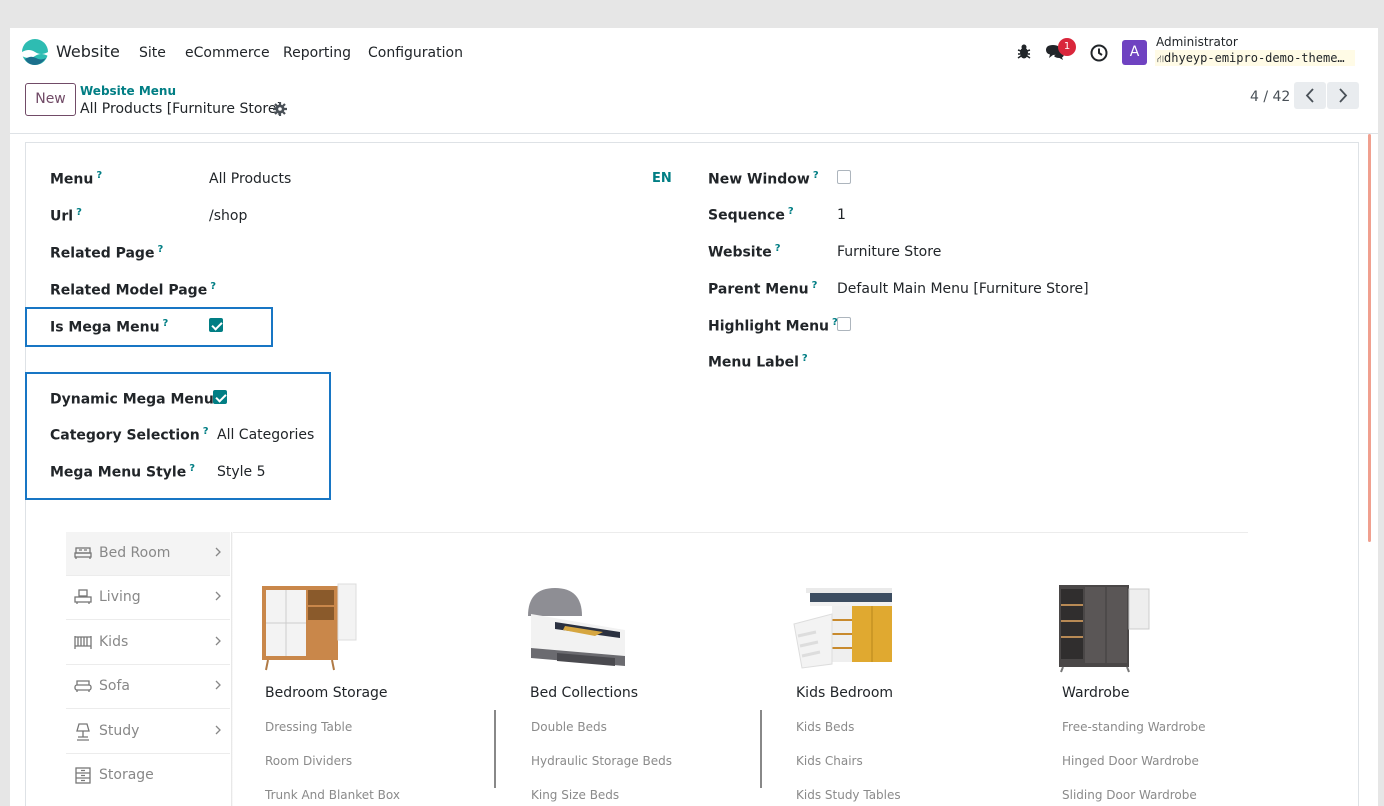 The height and width of the screenshot is (806, 1384). What do you see at coordinates (107, 253) in the screenshot?
I see `field-label-related-page: Related Page?` at bounding box center [107, 253].